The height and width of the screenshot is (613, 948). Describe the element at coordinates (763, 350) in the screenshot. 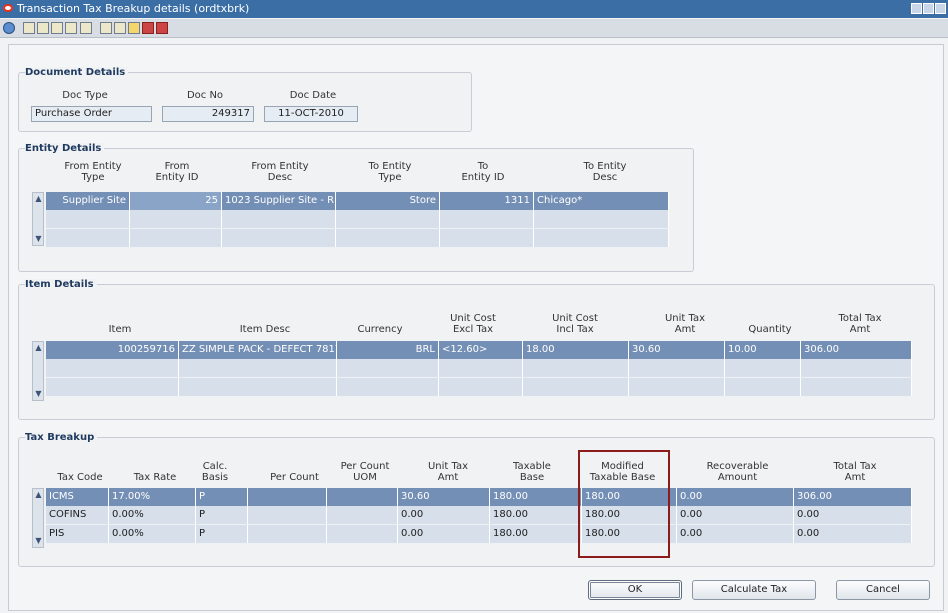

I see `item-cell: 10.00` at that location.